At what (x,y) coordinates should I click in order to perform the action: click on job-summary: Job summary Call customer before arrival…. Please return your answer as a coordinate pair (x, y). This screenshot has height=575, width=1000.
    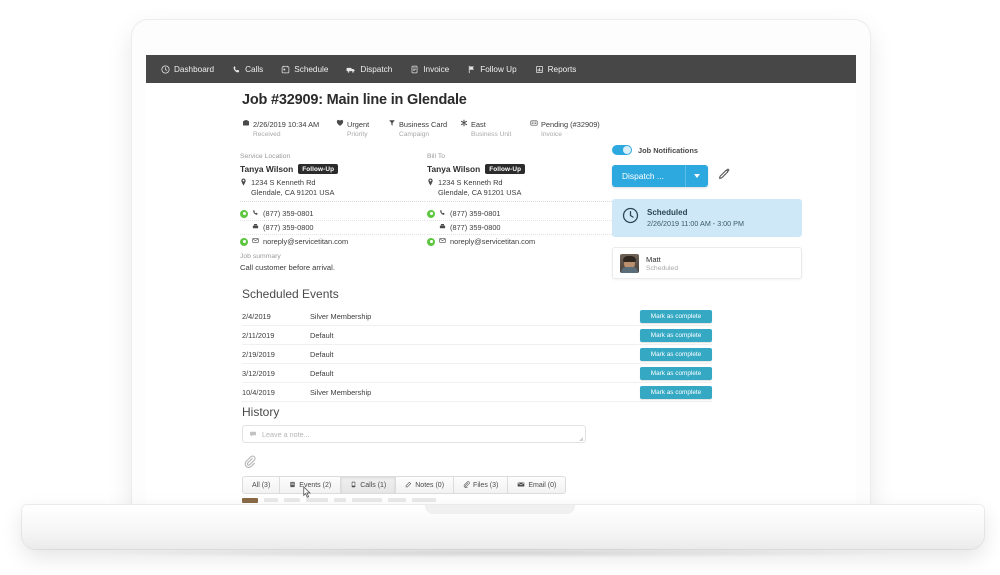
    Looking at the image, I should click on (287, 262).